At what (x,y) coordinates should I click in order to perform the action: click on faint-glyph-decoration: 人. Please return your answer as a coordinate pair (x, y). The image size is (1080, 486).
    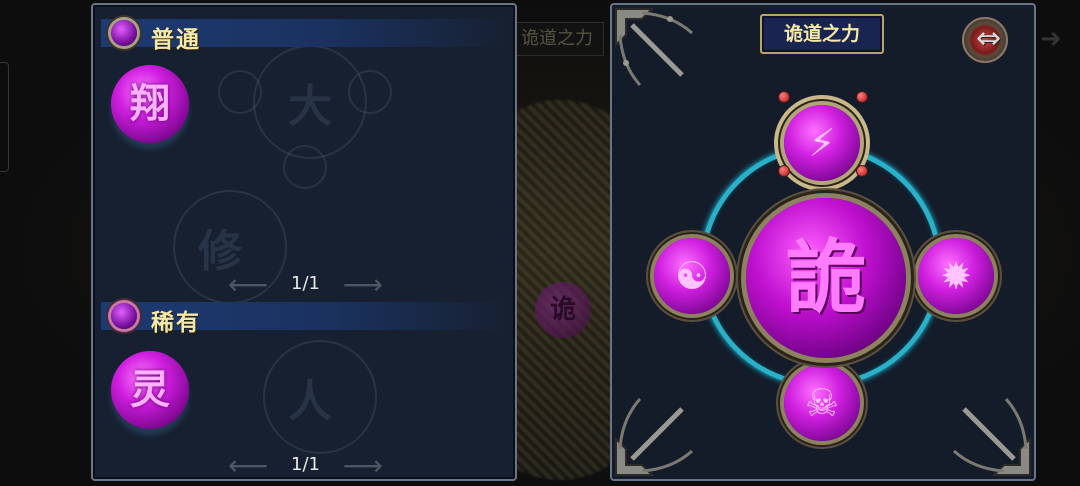
    Looking at the image, I should click on (310, 401).